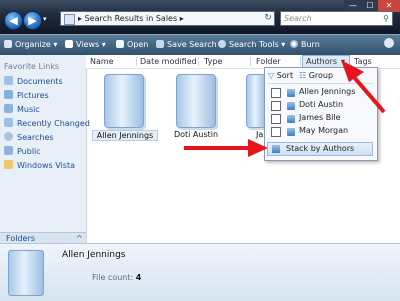 This screenshot has height=301, width=400. What do you see at coordinates (258, 148) in the screenshot?
I see `red-arrow-stack-head` at bounding box center [258, 148].